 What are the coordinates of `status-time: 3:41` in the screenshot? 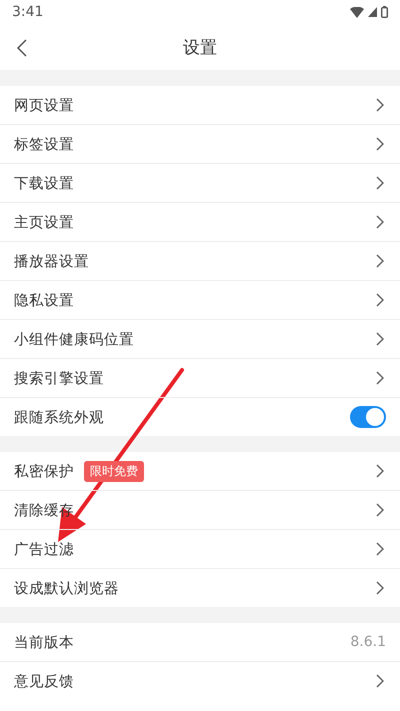 It's located at (28, 12).